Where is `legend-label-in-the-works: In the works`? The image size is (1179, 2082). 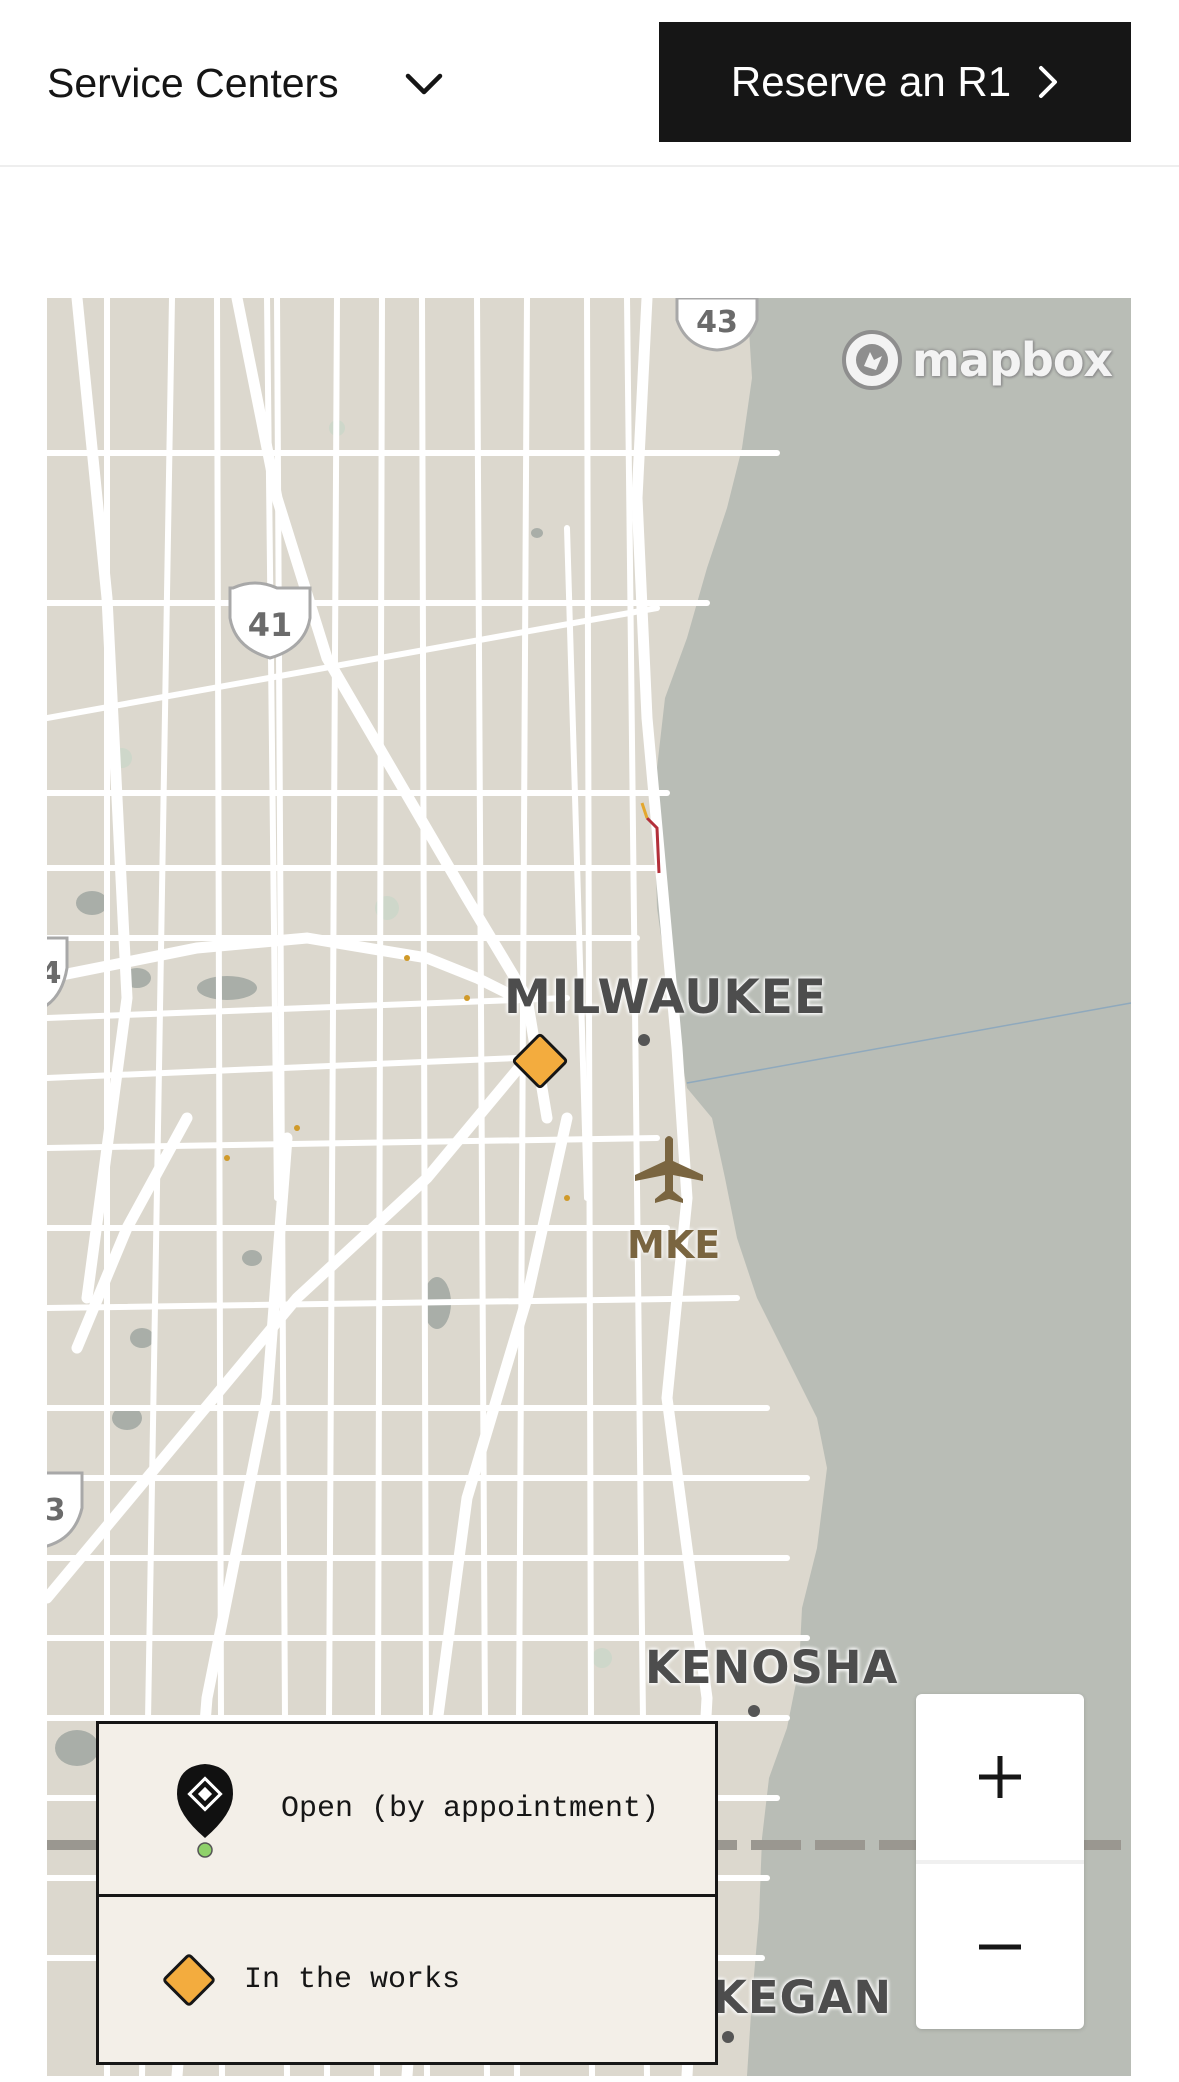
legend-label-in-the-works: In the works is located at coordinates (352, 1980).